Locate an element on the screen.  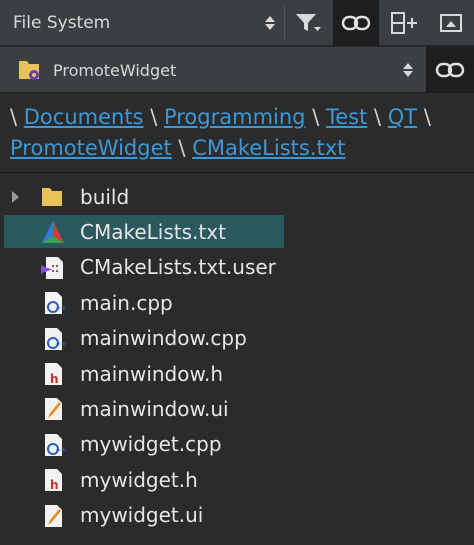
filter-icon is located at coordinates (308, 22).